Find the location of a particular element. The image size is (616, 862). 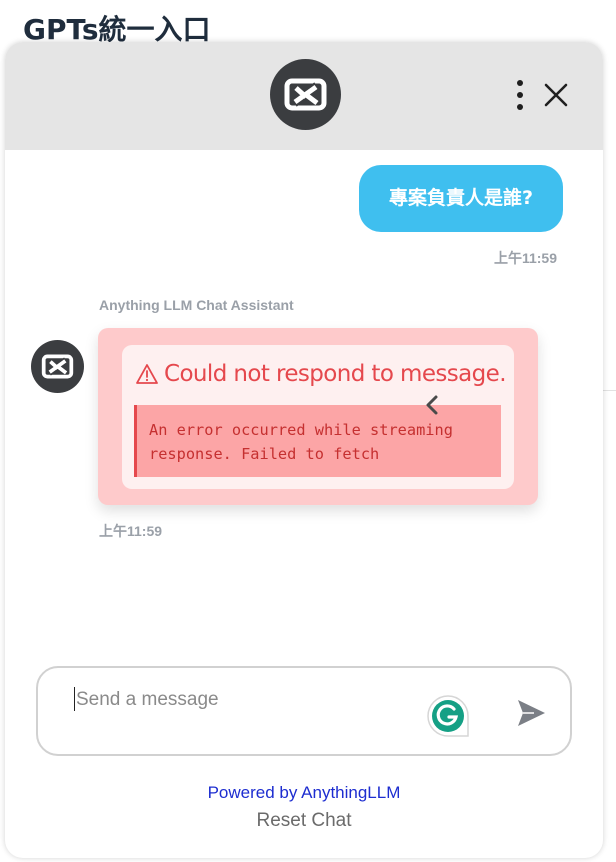

message-composer is located at coordinates (304, 711).